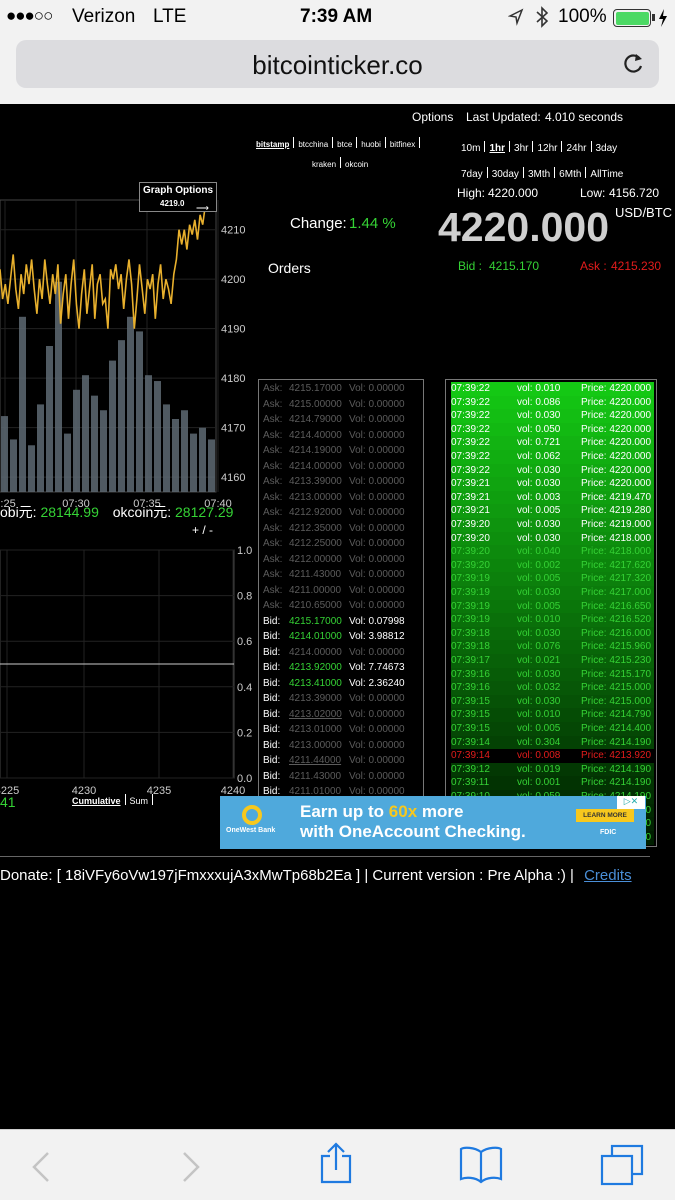  I want to click on price-y-tick: 4200, so click(233, 280).